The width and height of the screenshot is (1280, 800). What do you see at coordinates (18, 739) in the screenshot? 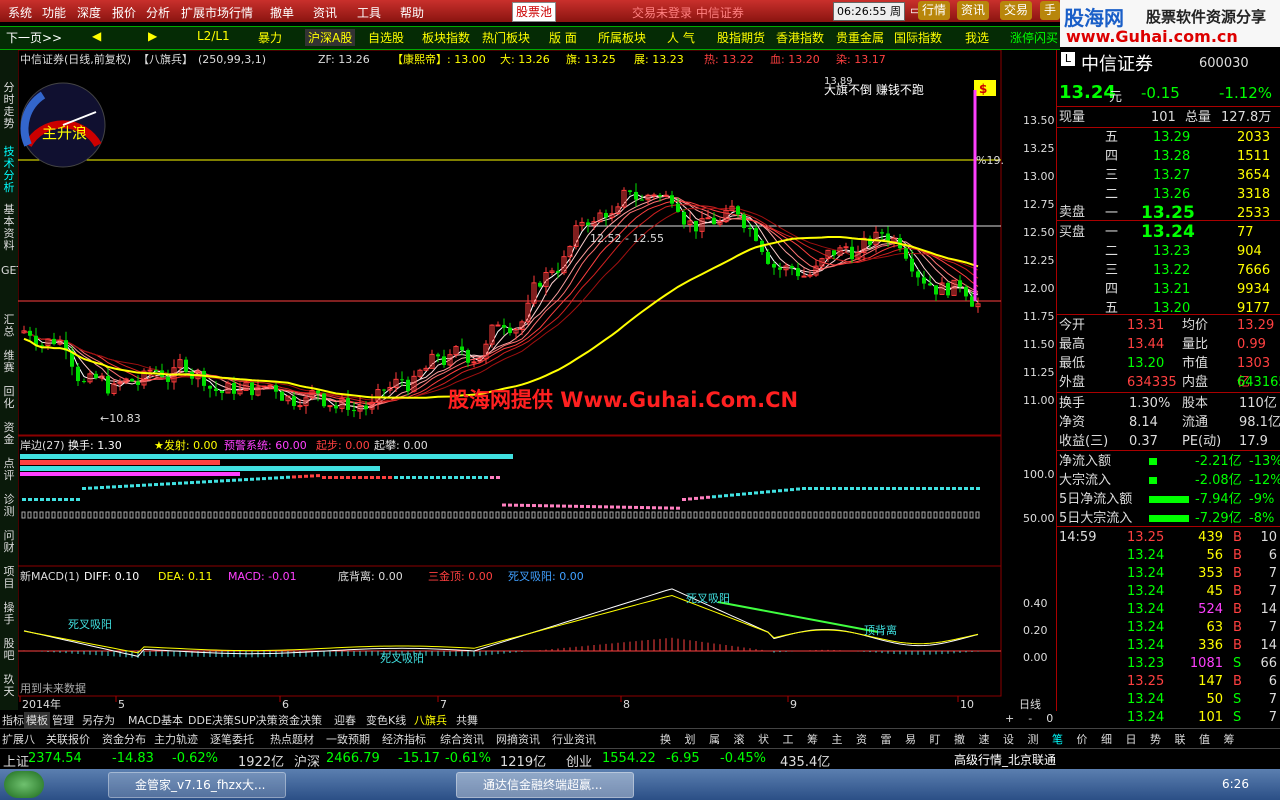
I see `func-button: 扩展八` at bounding box center [18, 739].